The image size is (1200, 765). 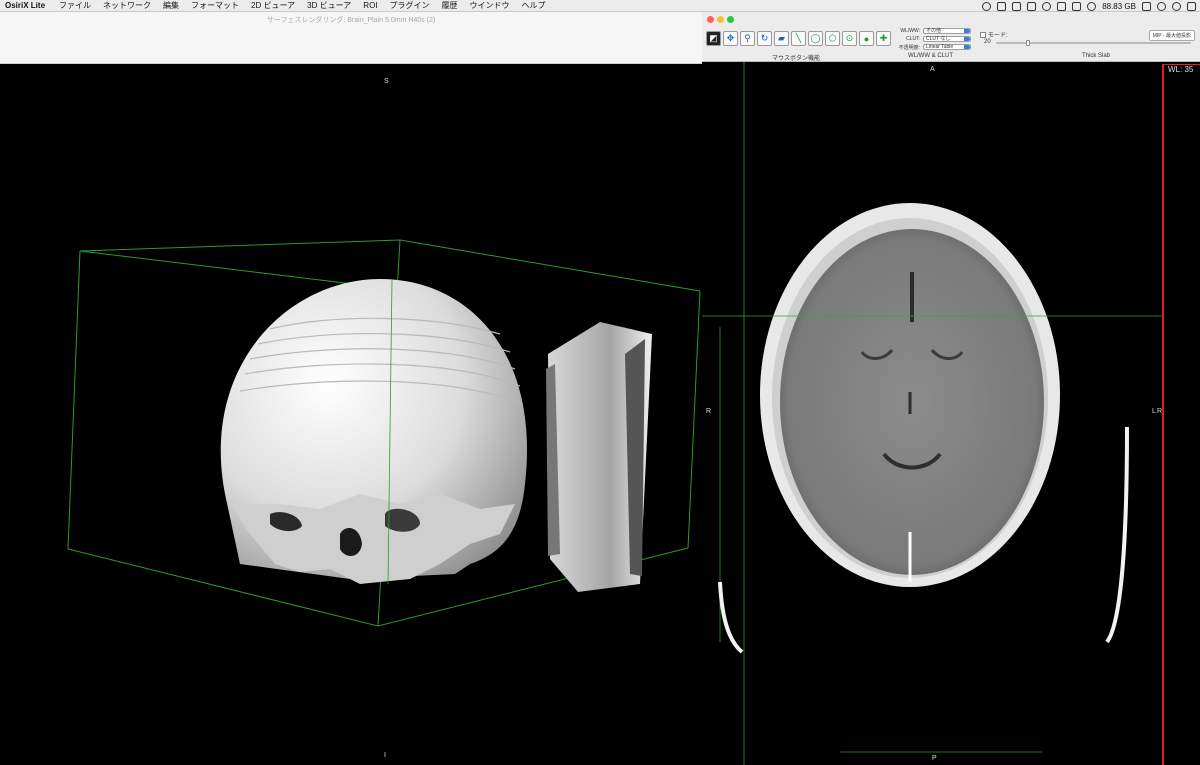 I want to click on section-thick-slab-label: Thick Slab, so click(x=1096, y=56).